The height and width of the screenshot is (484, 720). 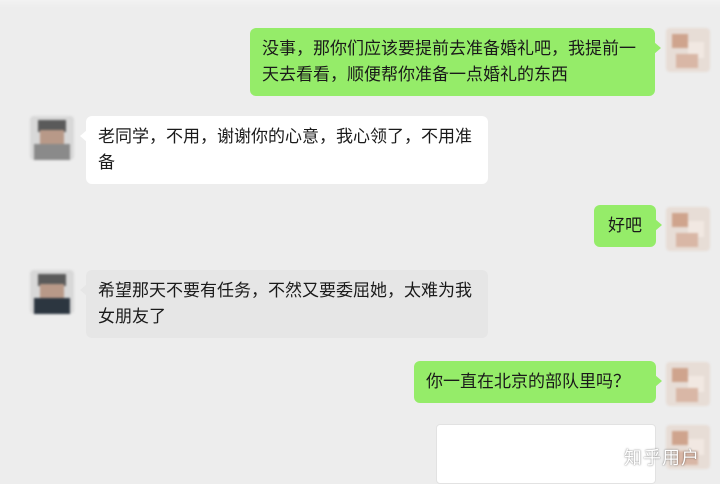 I want to click on message-bubble-sent: 好吧, so click(x=628, y=226).